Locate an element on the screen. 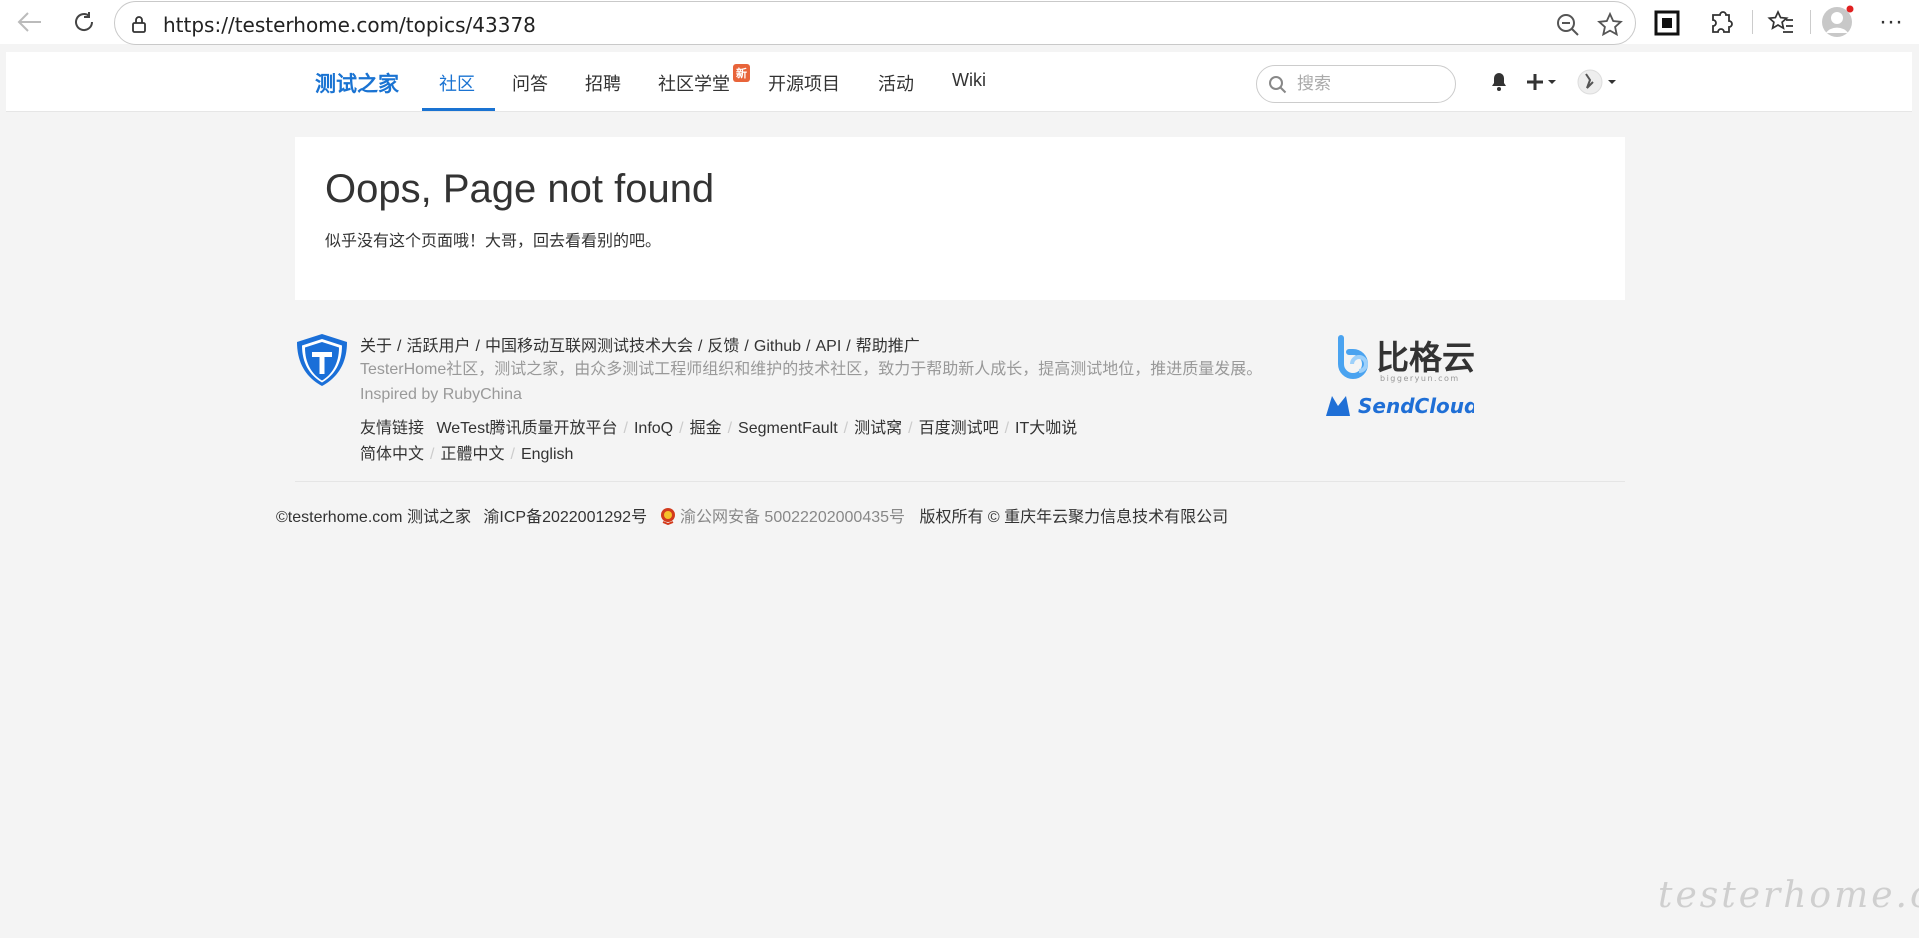 This screenshot has width=1919, height=938. page-subtitle: 似乎没有这个页面哦！大哥，回去看看别的吧。 is located at coordinates (493, 241).